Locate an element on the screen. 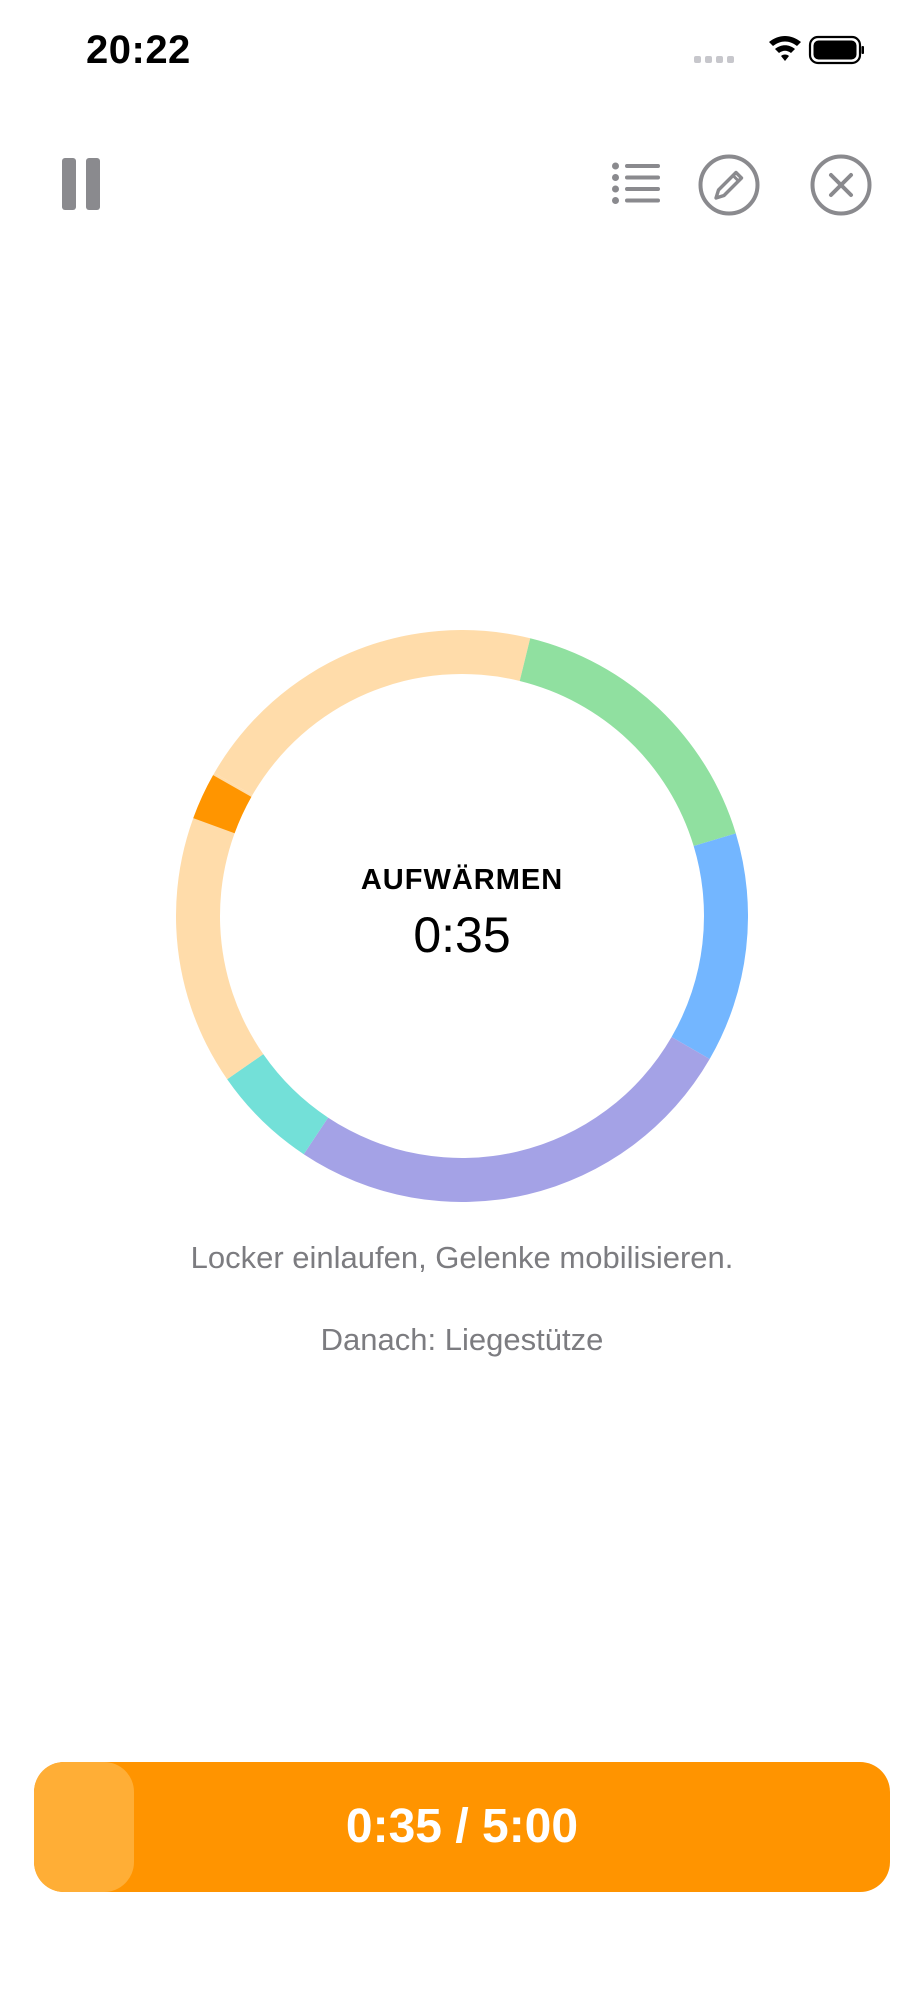 Image resolution: width=924 pixels, height=2000 pixels. progress-label: 0:35 / 5:00 is located at coordinates (462, 1826).